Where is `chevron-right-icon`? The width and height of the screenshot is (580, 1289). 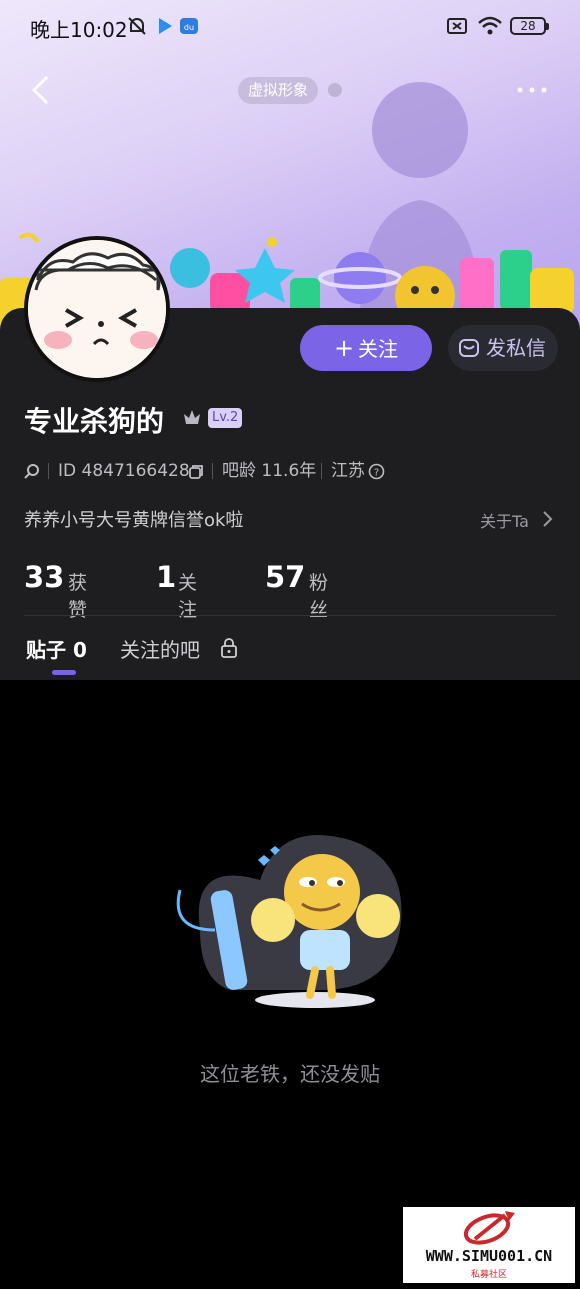
chevron-right-icon is located at coordinates (547, 519).